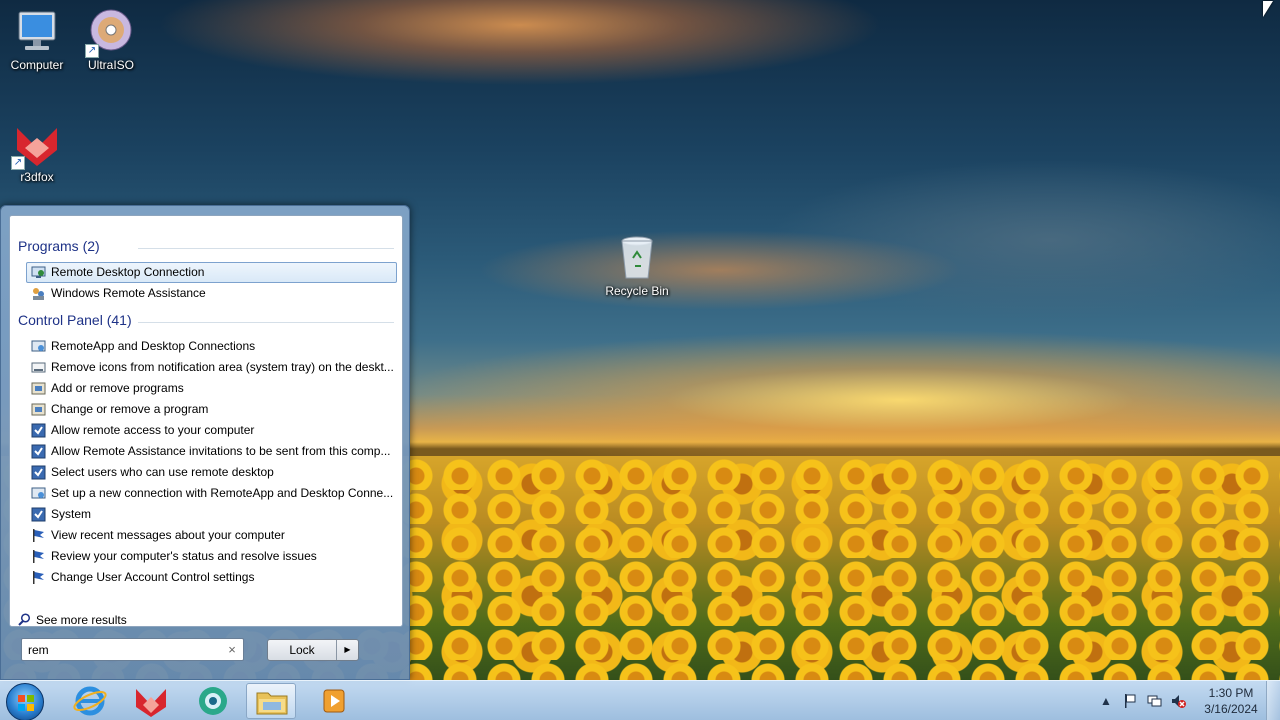  Describe the element at coordinates (206, 246) in the screenshot. I see `programs-section-header: Programs (2)` at that location.